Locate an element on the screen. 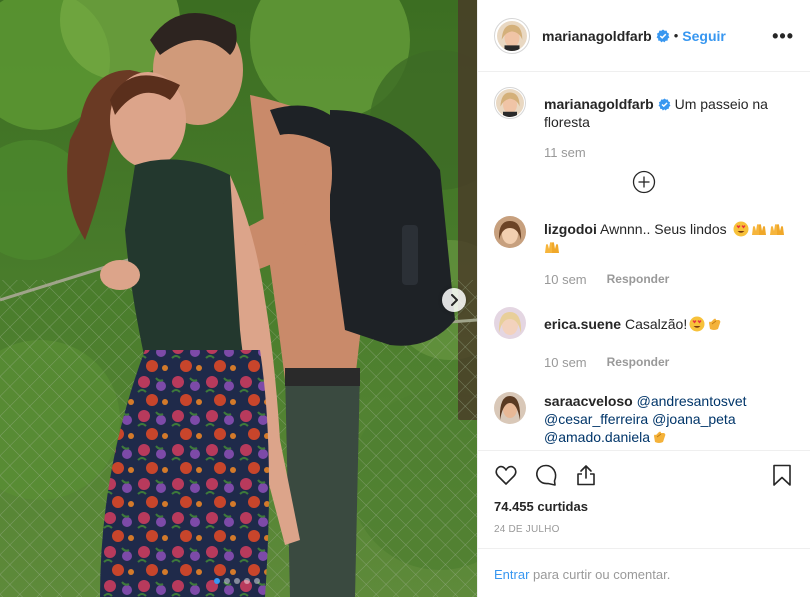  next-image-button is located at coordinates (454, 300).